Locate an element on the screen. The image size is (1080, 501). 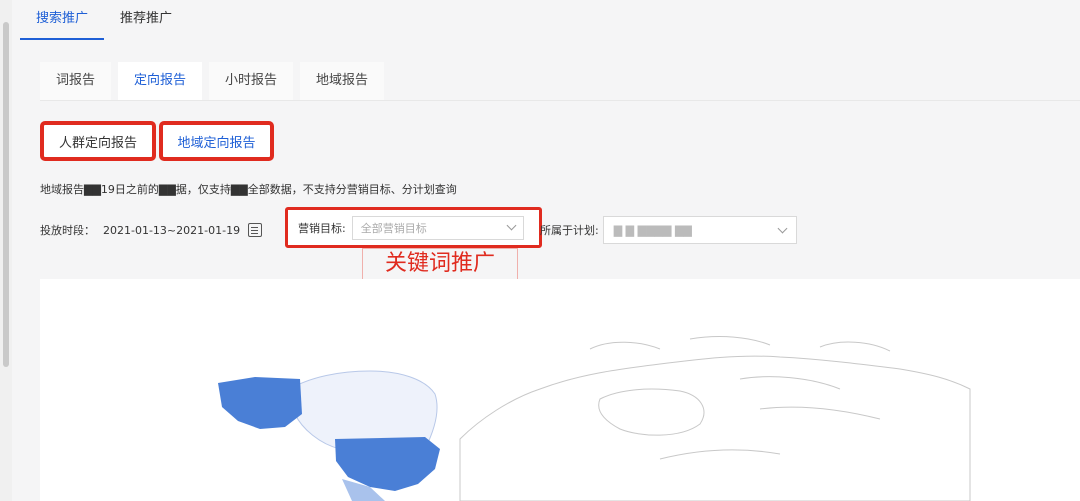
top-tabs: 搜索推广 推荐推广 is located at coordinates (104, 20).